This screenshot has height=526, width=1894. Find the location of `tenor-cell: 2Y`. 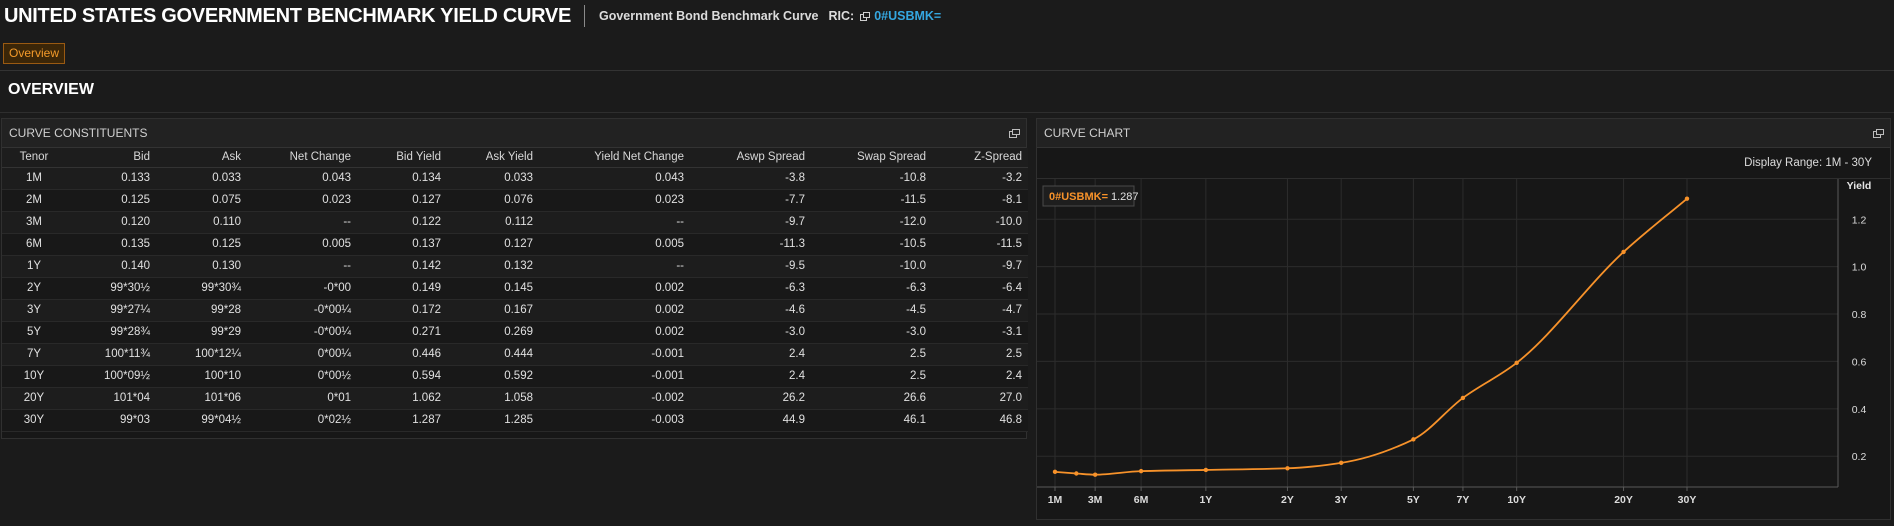

tenor-cell: 2Y is located at coordinates (34, 288).